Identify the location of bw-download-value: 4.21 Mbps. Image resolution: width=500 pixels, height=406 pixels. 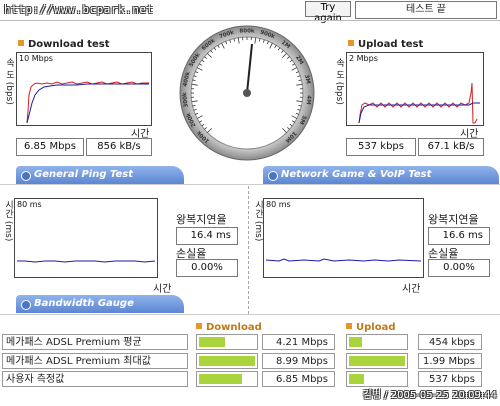
(298, 342).